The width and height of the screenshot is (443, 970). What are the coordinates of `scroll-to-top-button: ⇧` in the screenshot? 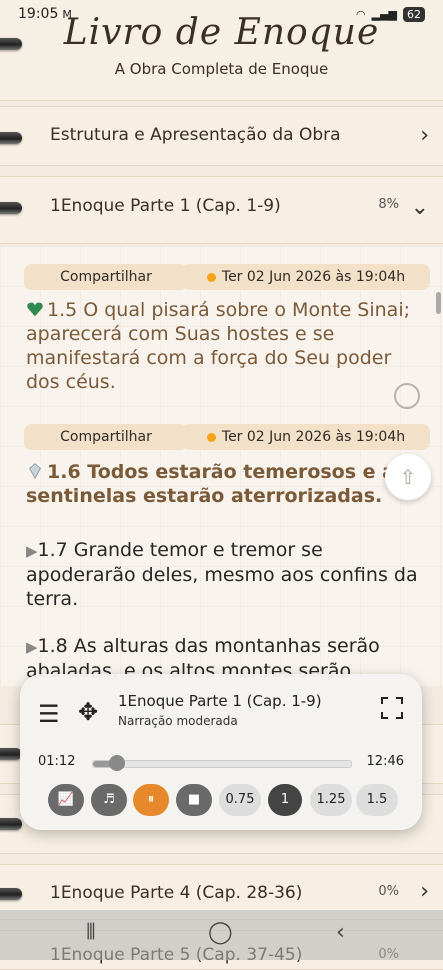 It's located at (408, 477).